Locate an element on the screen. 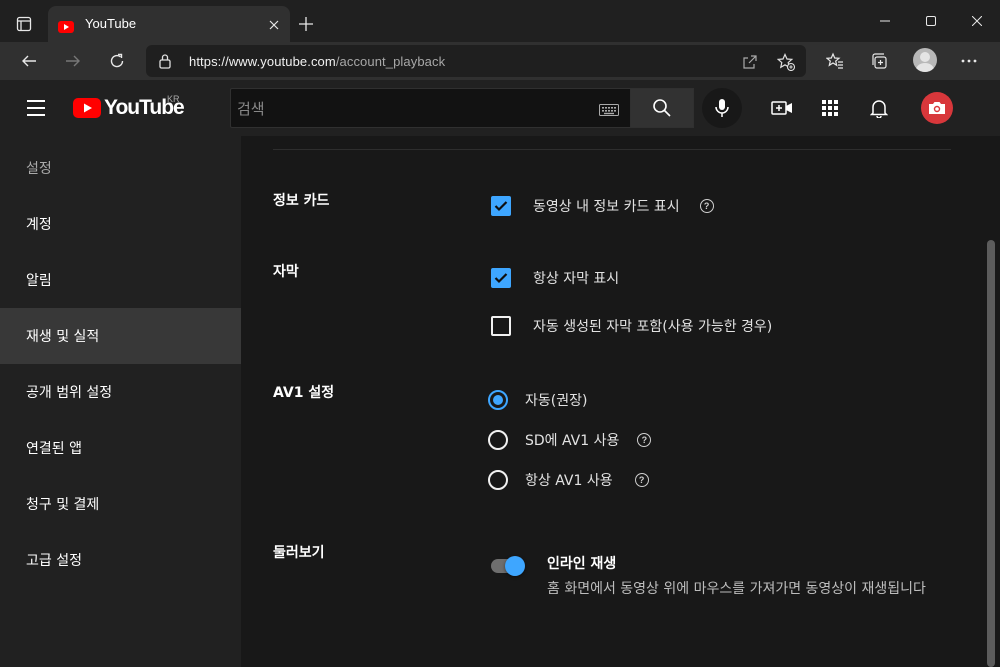 The width and height of the screenshot is (1000, 667). youtube-favicon-icon is located at coordinates (66, 27).